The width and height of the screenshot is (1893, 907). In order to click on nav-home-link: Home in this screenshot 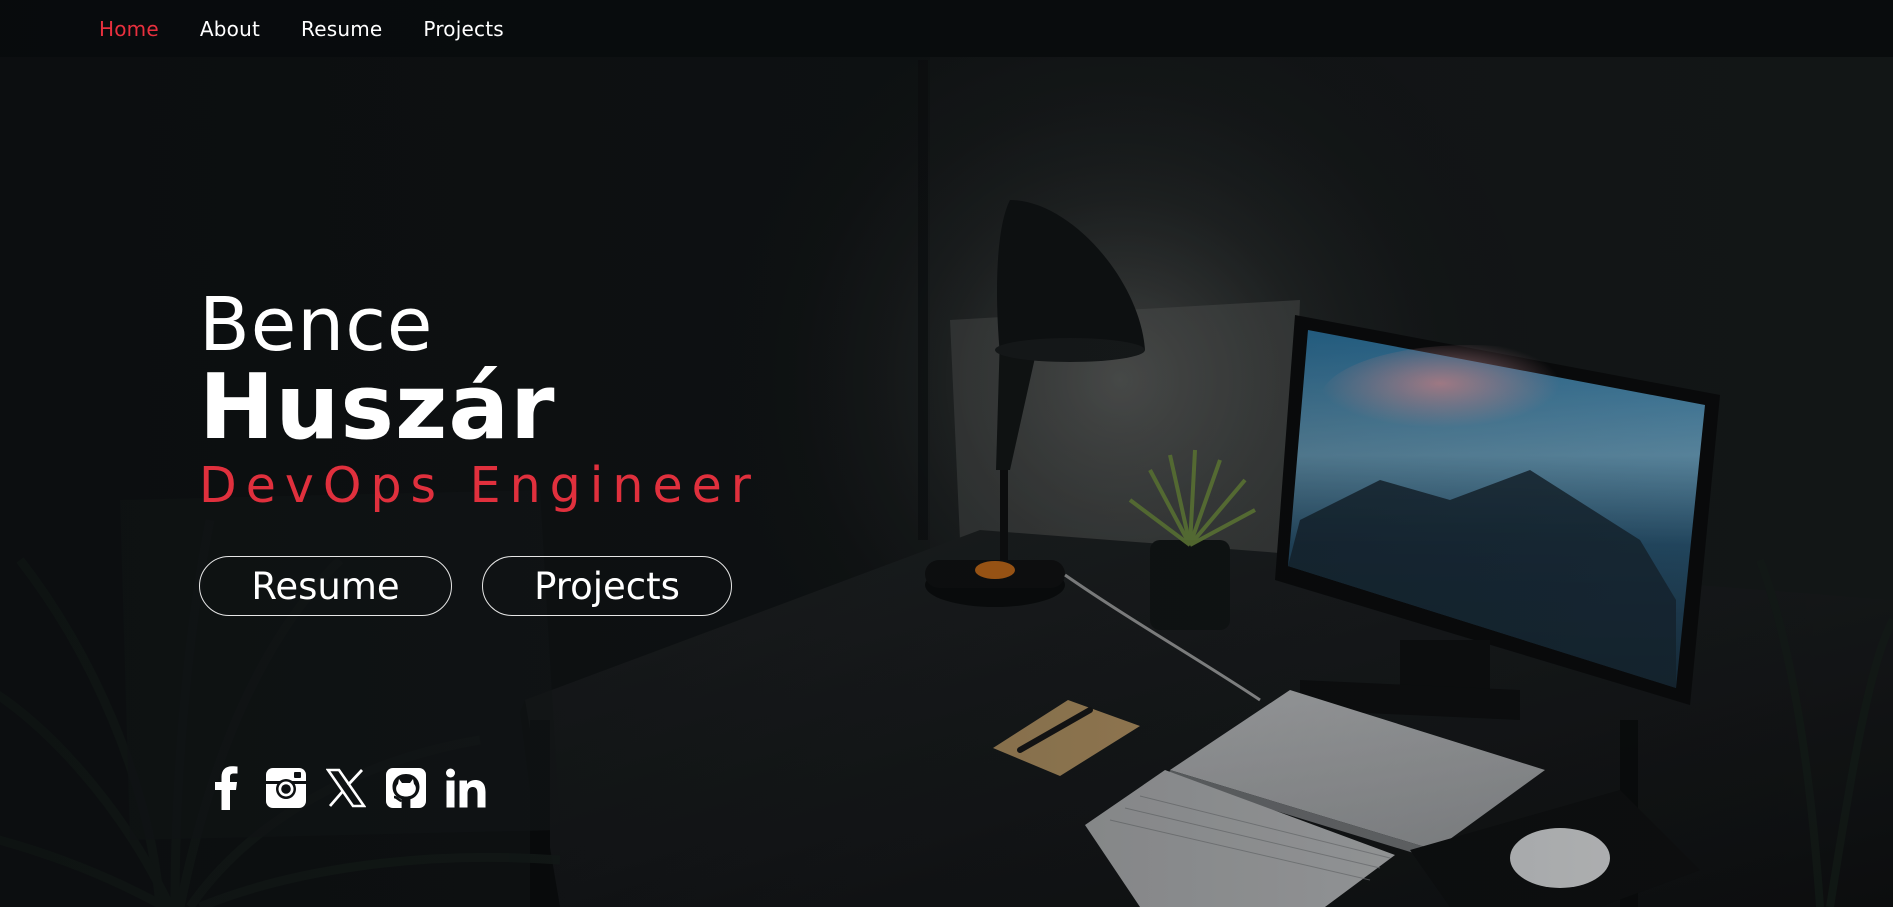, I will do `click(129, 29)`.